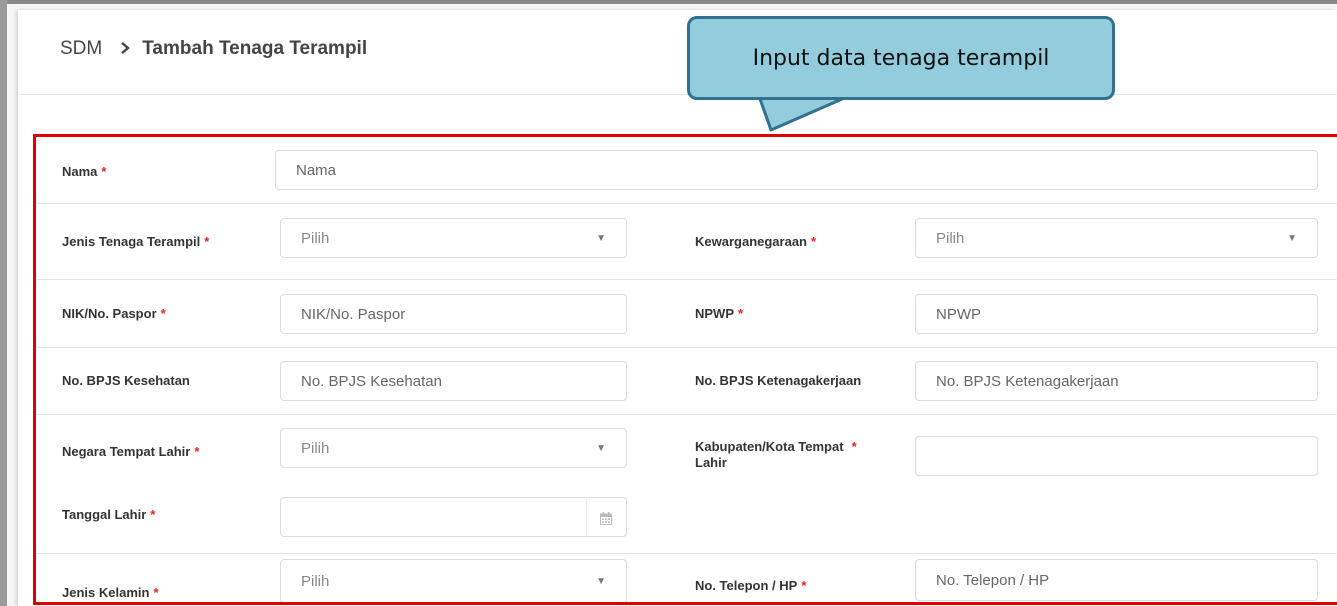  Describe the element at coordinates (3, 303) in the screenshot. I see `window-left-border` at that location.